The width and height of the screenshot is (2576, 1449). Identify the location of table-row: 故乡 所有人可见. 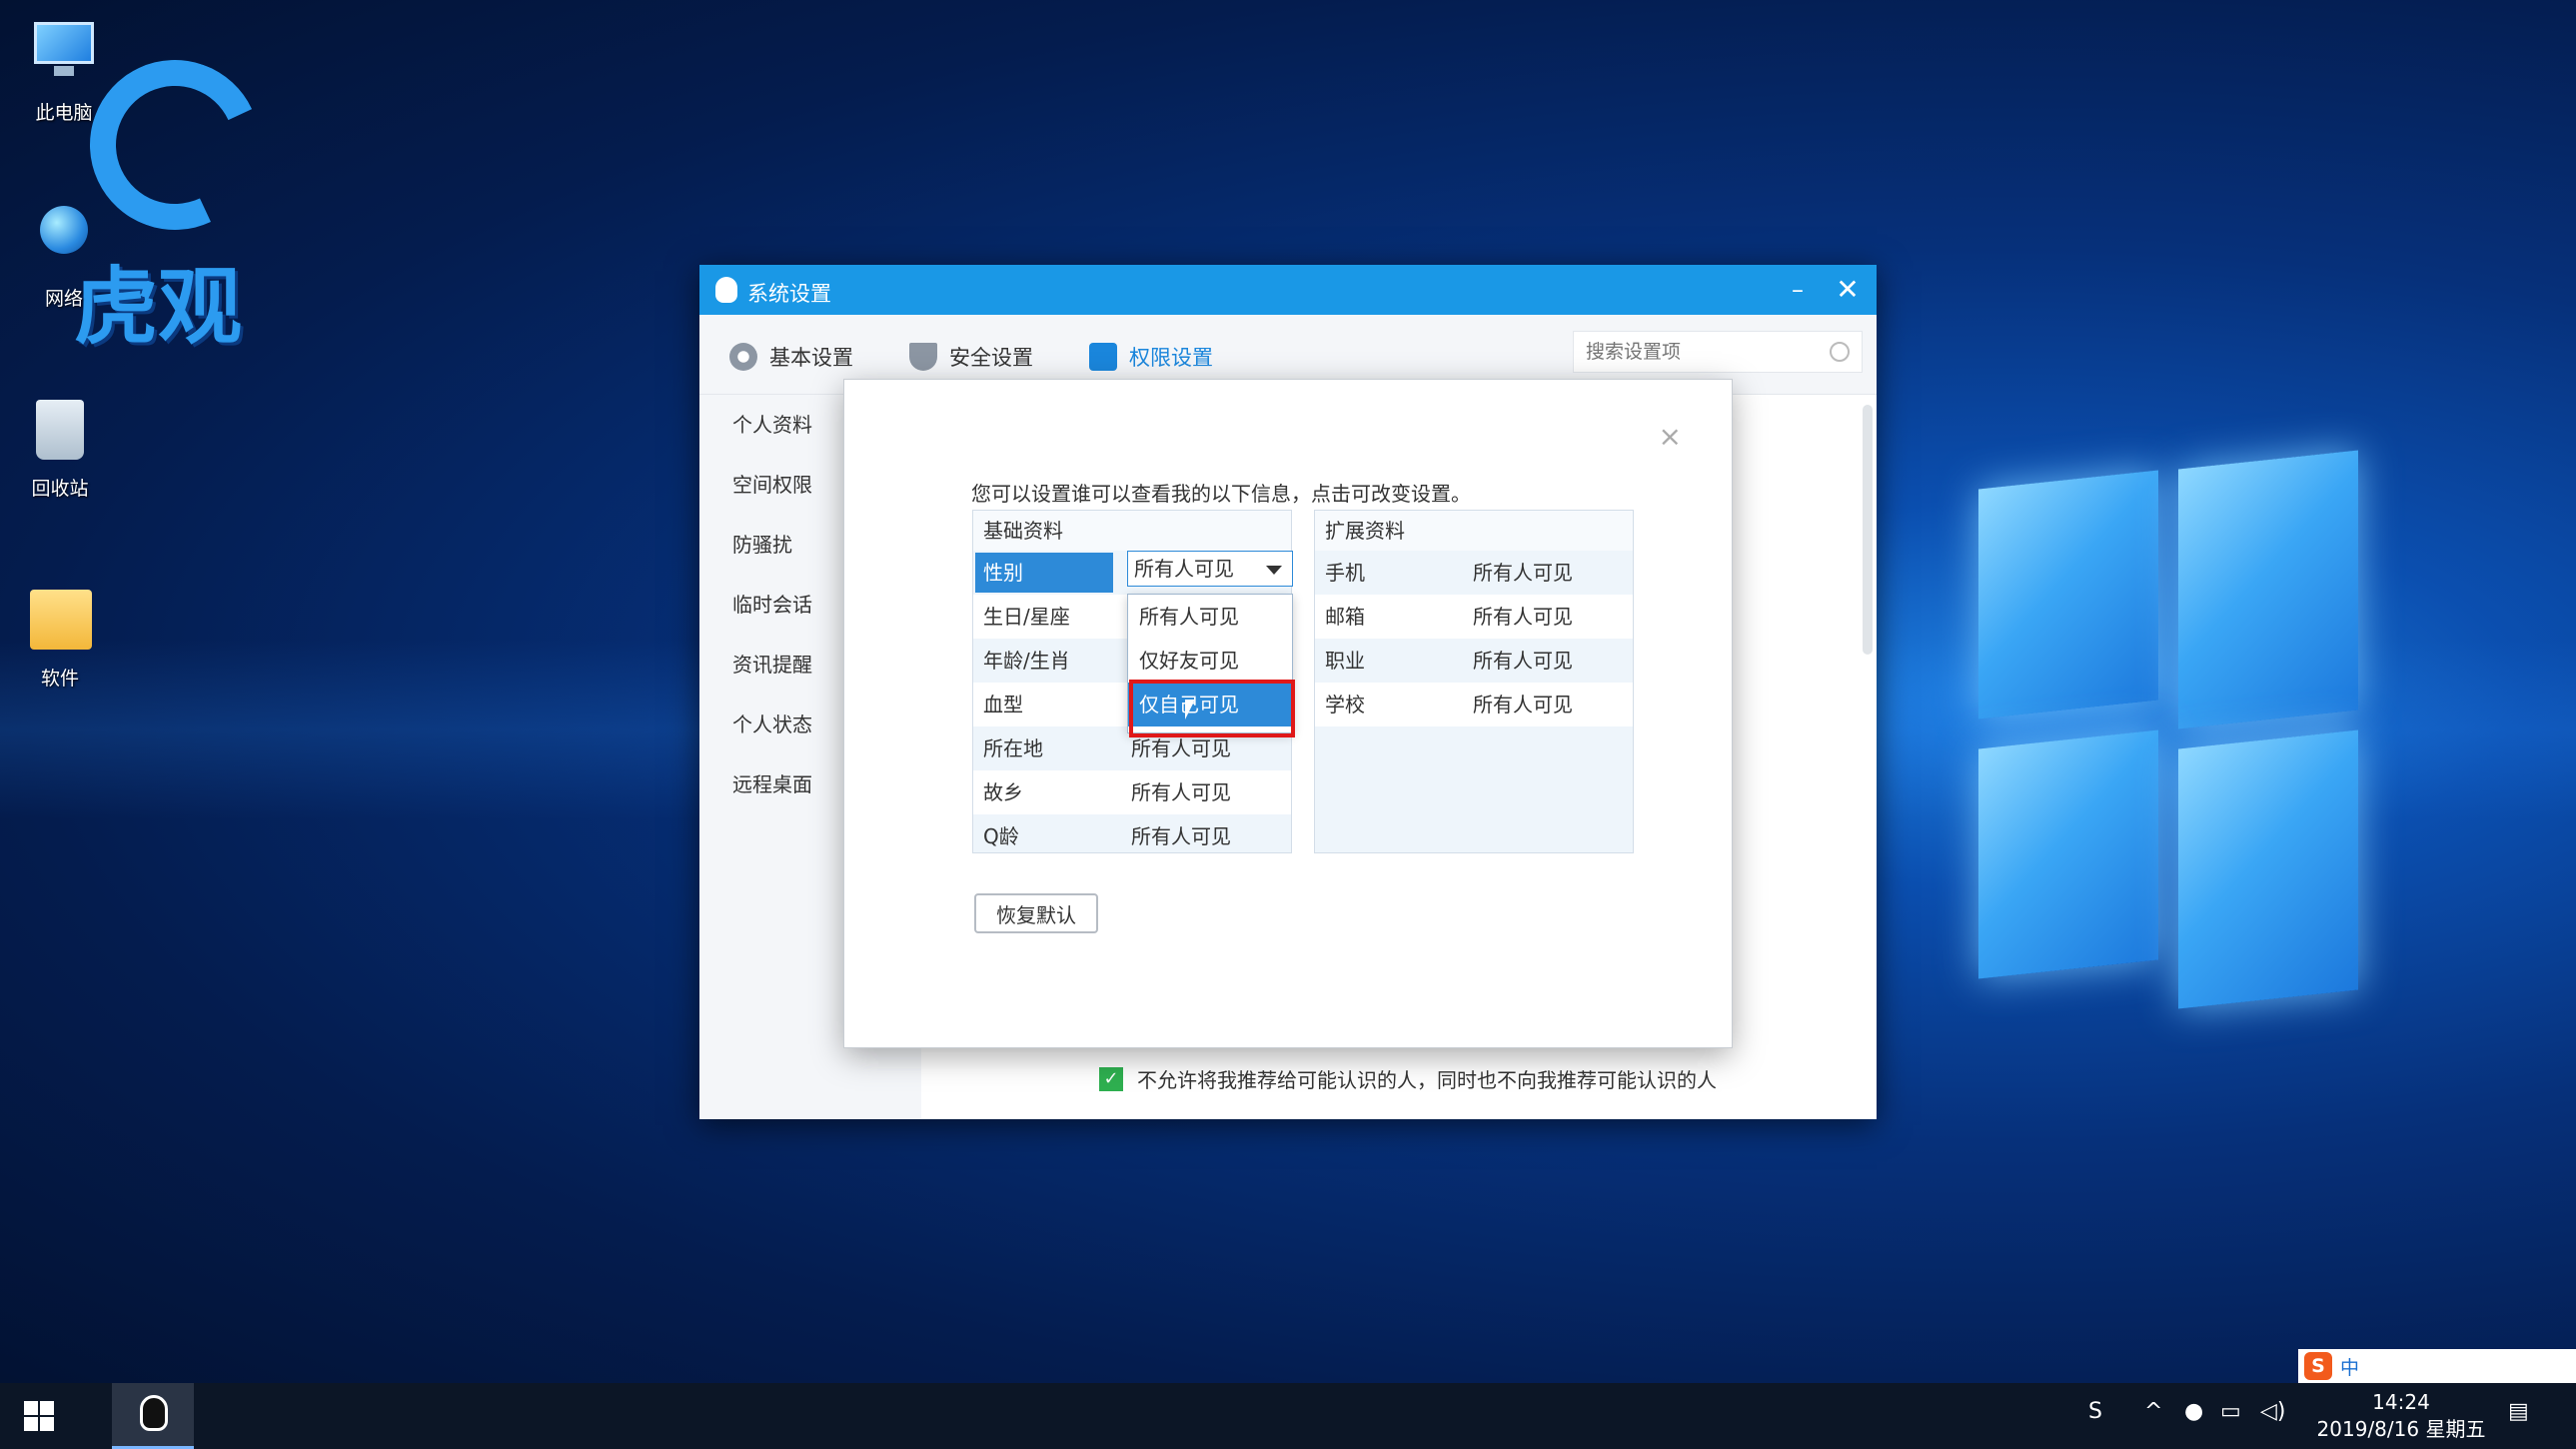
(1132, 792).